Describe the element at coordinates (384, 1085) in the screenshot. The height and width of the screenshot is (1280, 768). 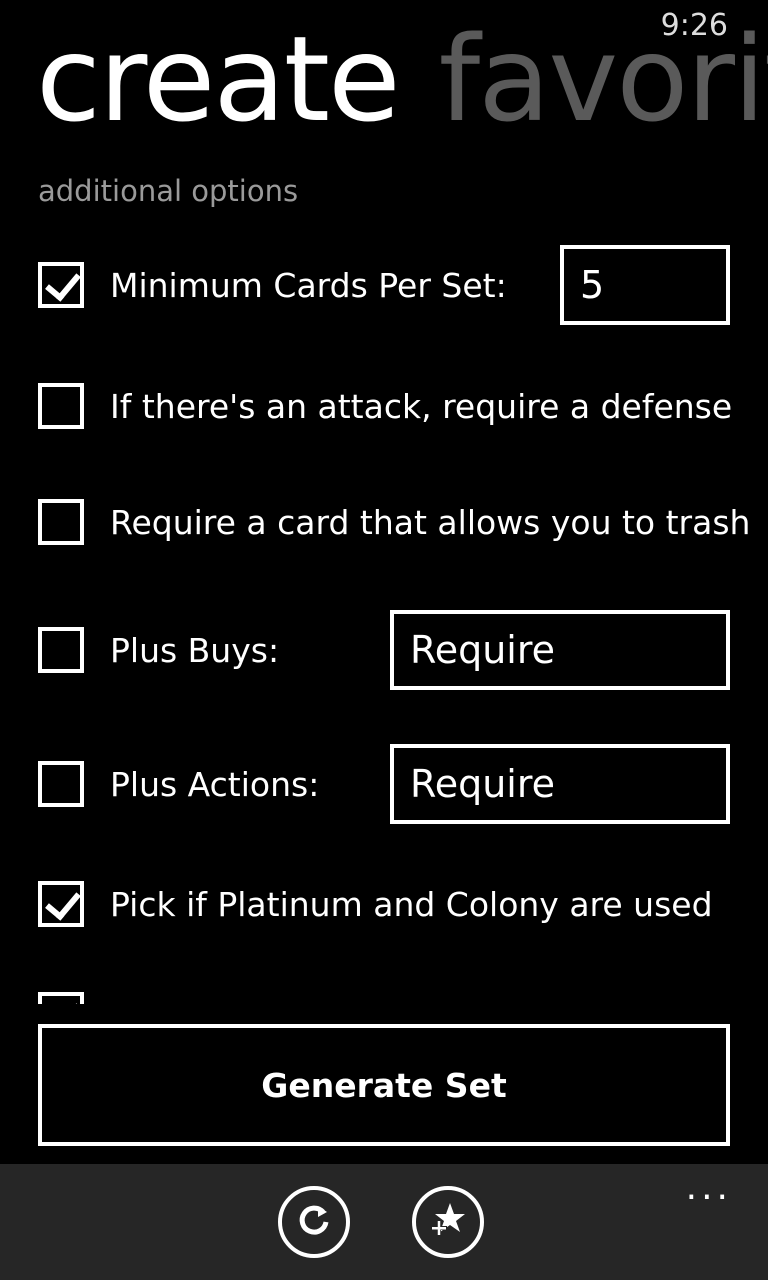
I see `generate-set-button: Generate Set` at that location.